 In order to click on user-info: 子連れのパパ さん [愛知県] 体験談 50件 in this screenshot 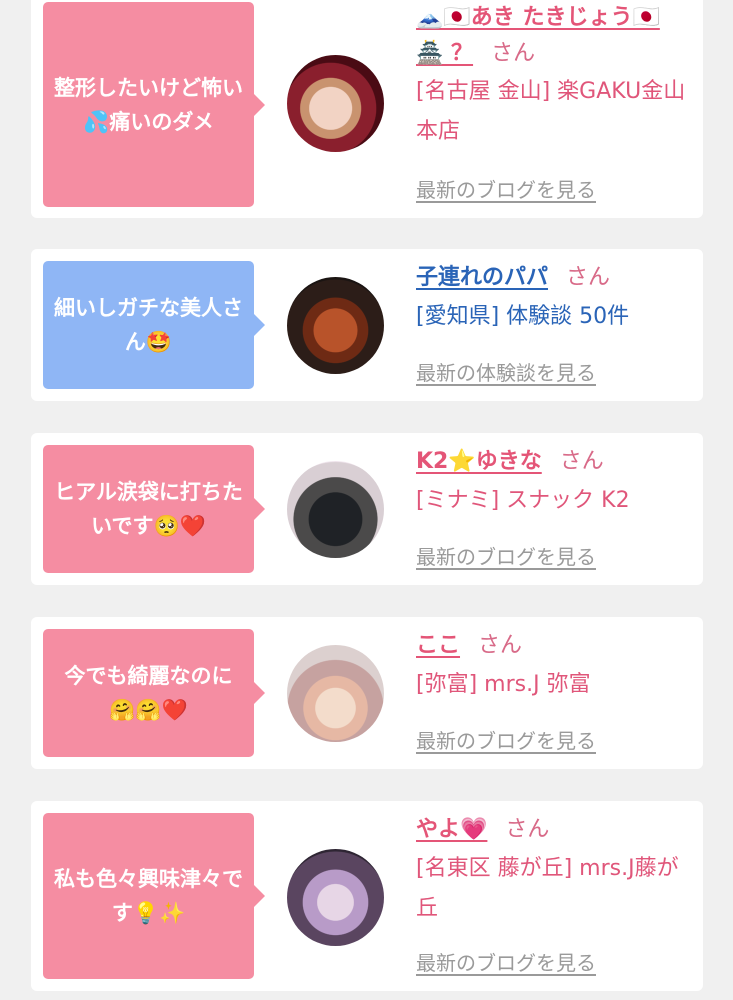, I will do `click(556, 298)`.